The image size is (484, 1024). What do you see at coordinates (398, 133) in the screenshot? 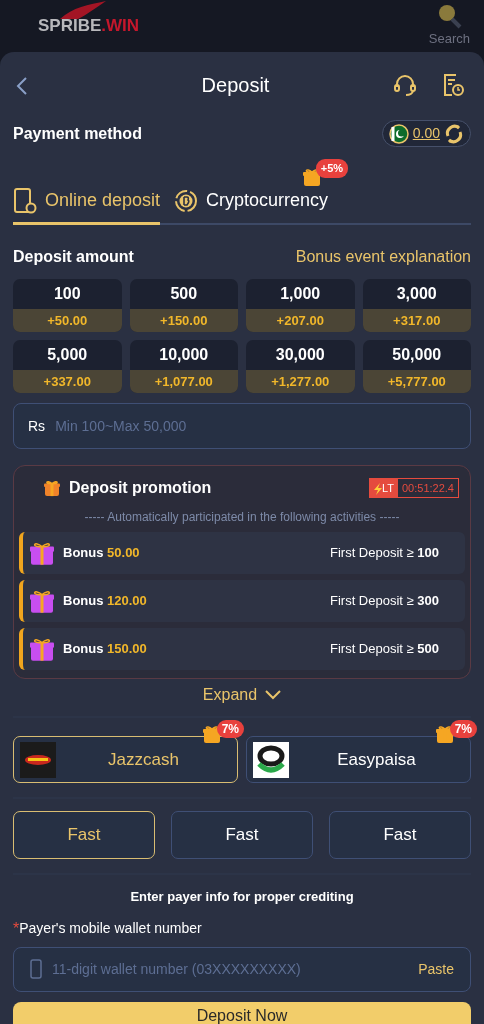
I see `flag-icon` at bounding box center [398, 133].